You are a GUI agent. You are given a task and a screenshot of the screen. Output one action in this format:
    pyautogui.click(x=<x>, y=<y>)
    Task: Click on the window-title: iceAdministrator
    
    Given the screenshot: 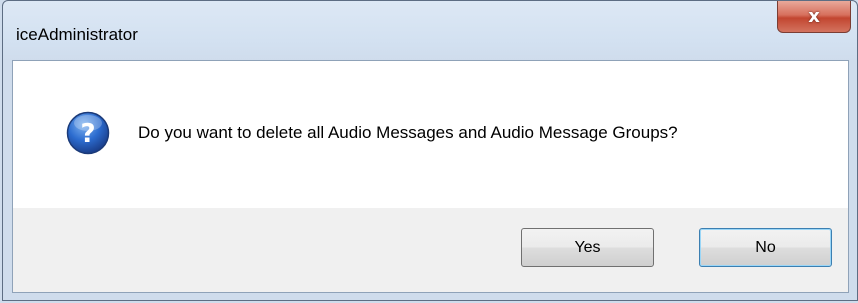 What is the action you would take?
    pyautogui.click(x=77, y=34)
    